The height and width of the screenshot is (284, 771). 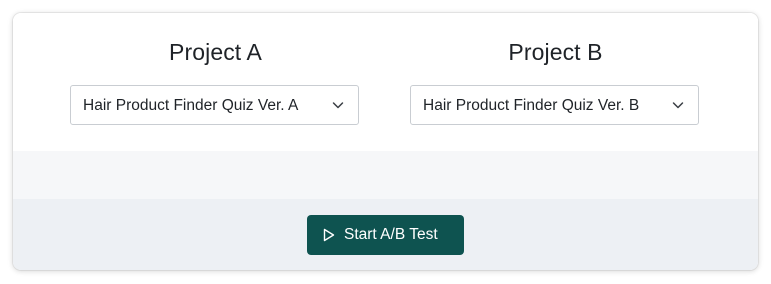 I want to click on start-ab-test-button: Start A/B Test, so click(x=385, y=235).